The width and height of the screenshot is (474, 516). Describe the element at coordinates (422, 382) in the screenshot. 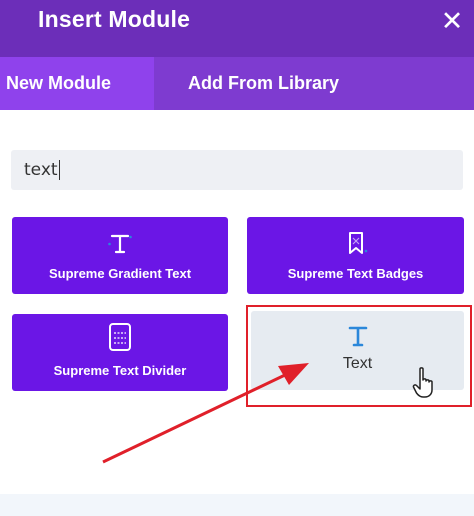

I see `hand-cursor-icon` at that location.